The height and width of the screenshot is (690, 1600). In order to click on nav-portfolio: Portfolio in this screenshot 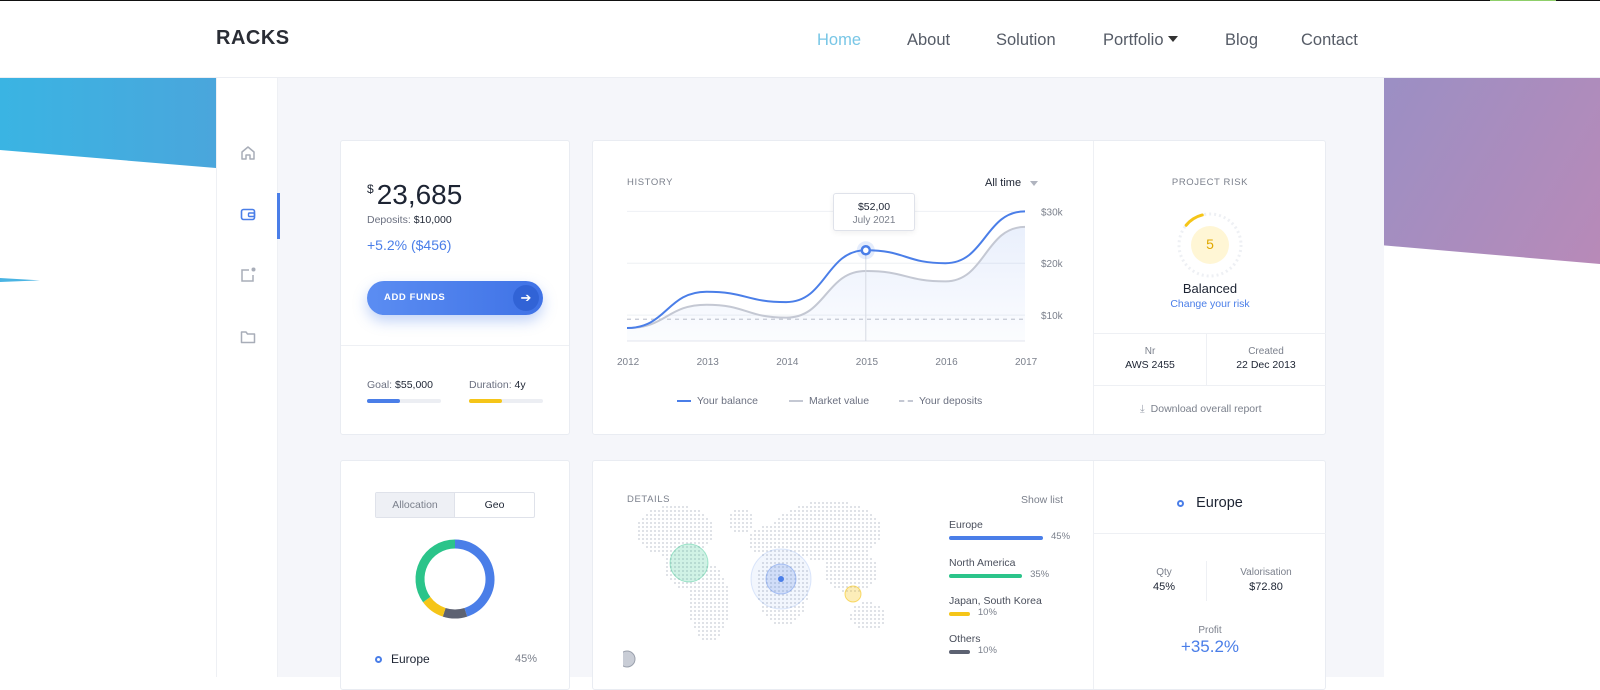, I will do `click(1140, 40)`.